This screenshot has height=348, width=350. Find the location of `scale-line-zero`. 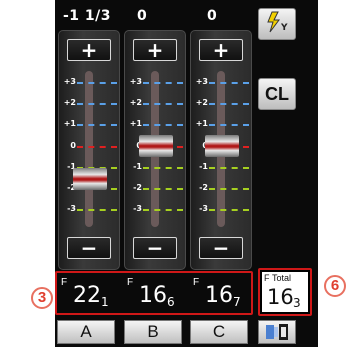

scale-line-zero is located at coordinates (97, 147).